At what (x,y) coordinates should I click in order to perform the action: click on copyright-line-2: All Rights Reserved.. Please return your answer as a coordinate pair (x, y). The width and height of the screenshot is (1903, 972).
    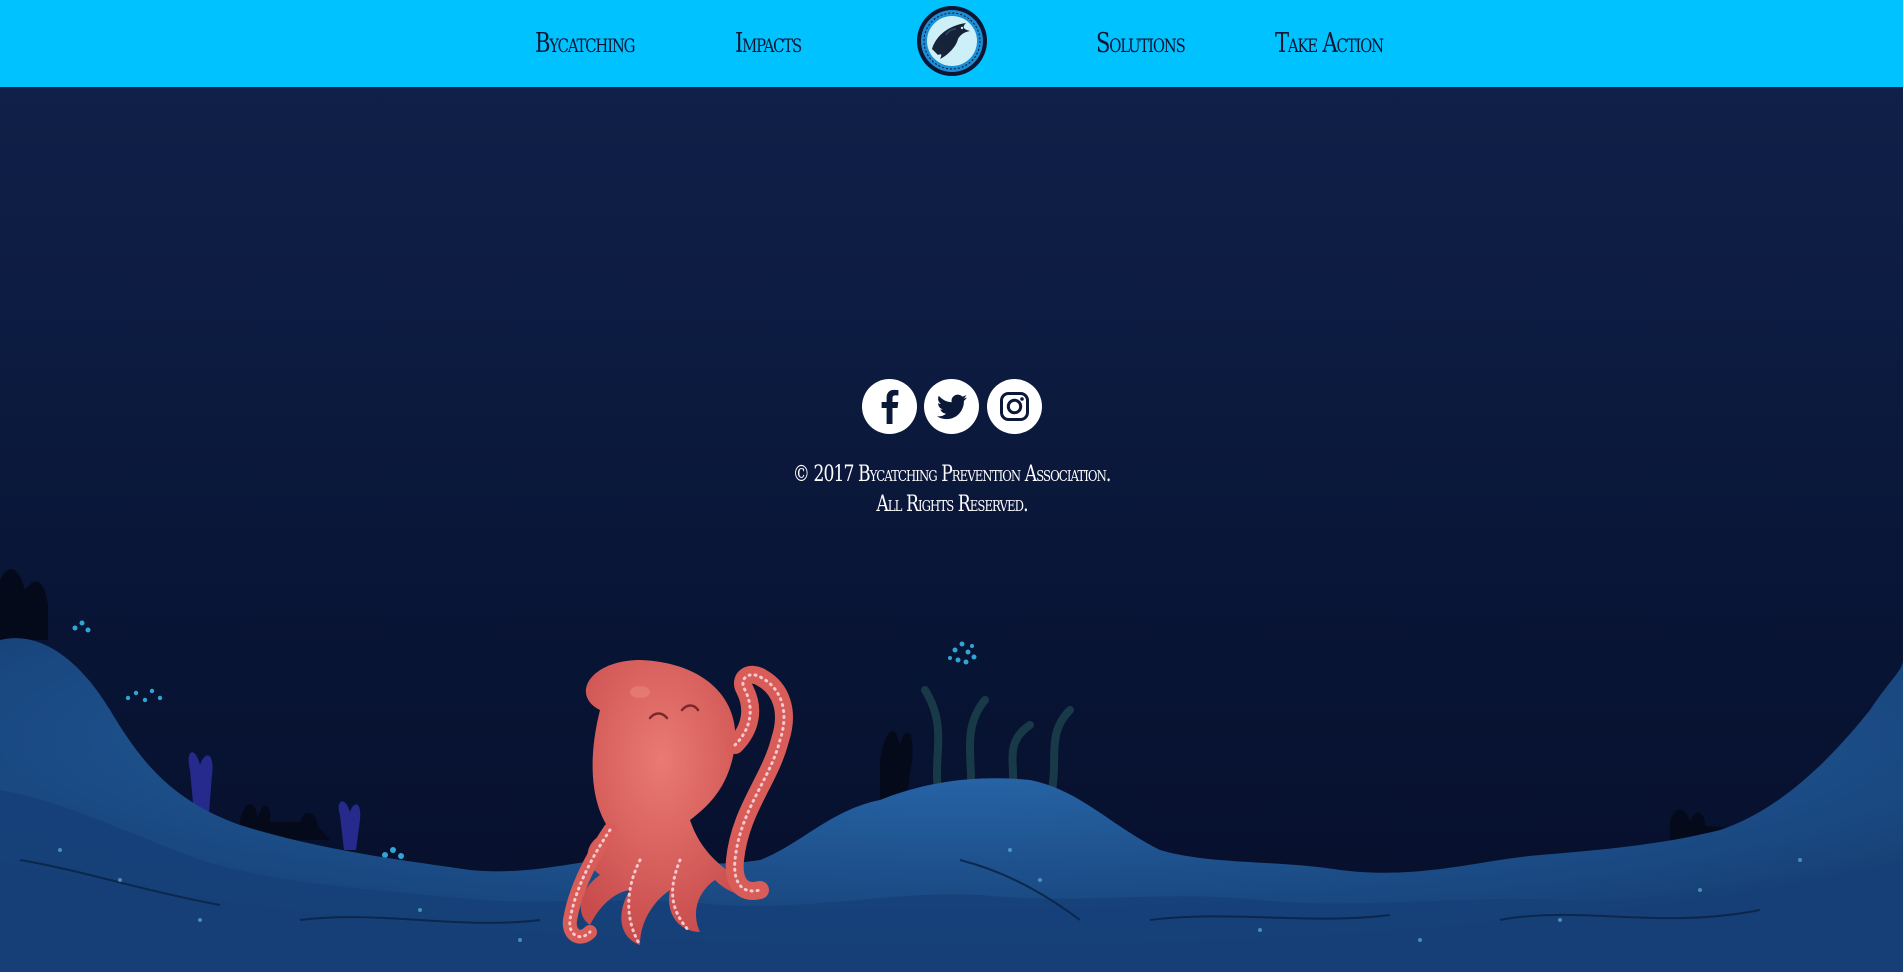
    Looking at the image, I should click on (951, 504).